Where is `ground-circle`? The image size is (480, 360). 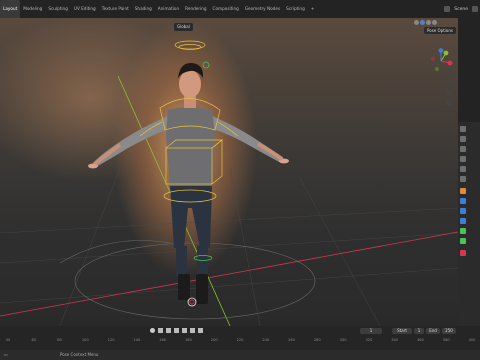 ground-circle is located at coordinates (195, 281).